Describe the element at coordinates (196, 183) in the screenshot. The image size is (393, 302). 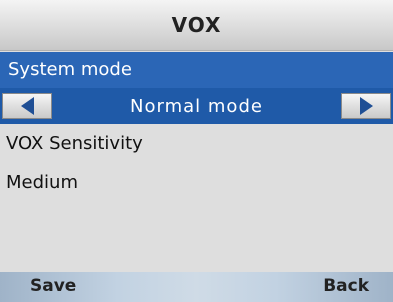
I see `vox-sensitivity-value-row: Medium` at that location.